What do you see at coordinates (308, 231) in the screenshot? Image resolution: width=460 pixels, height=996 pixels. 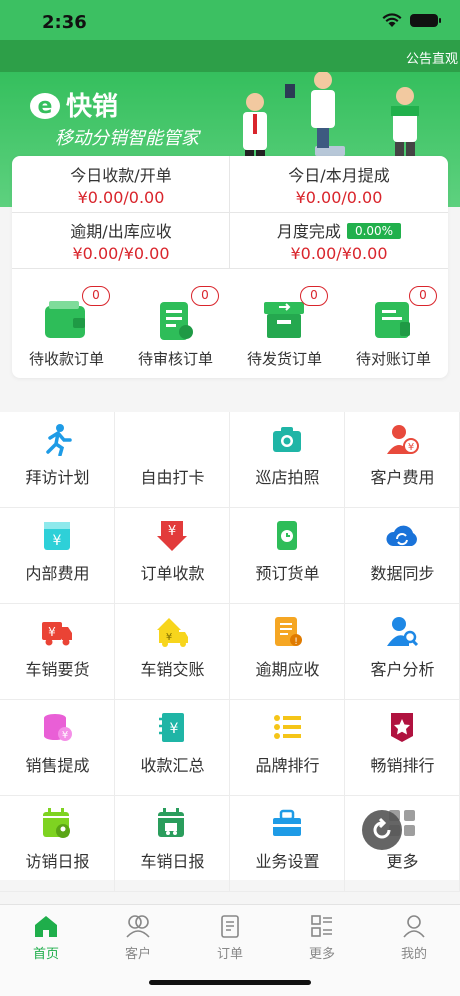 I see `stat-label: 月度完成` at bounding box center [308, 231].